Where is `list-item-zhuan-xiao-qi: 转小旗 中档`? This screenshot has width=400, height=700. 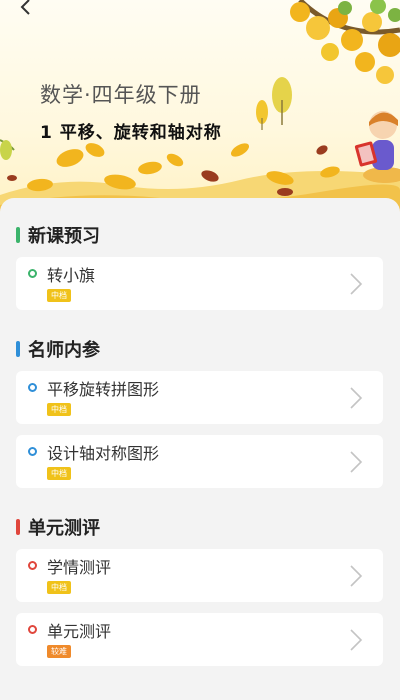 list-item-zhuan-xiao-qi: 转小旗 中档 is located at coordinates (199, 283).